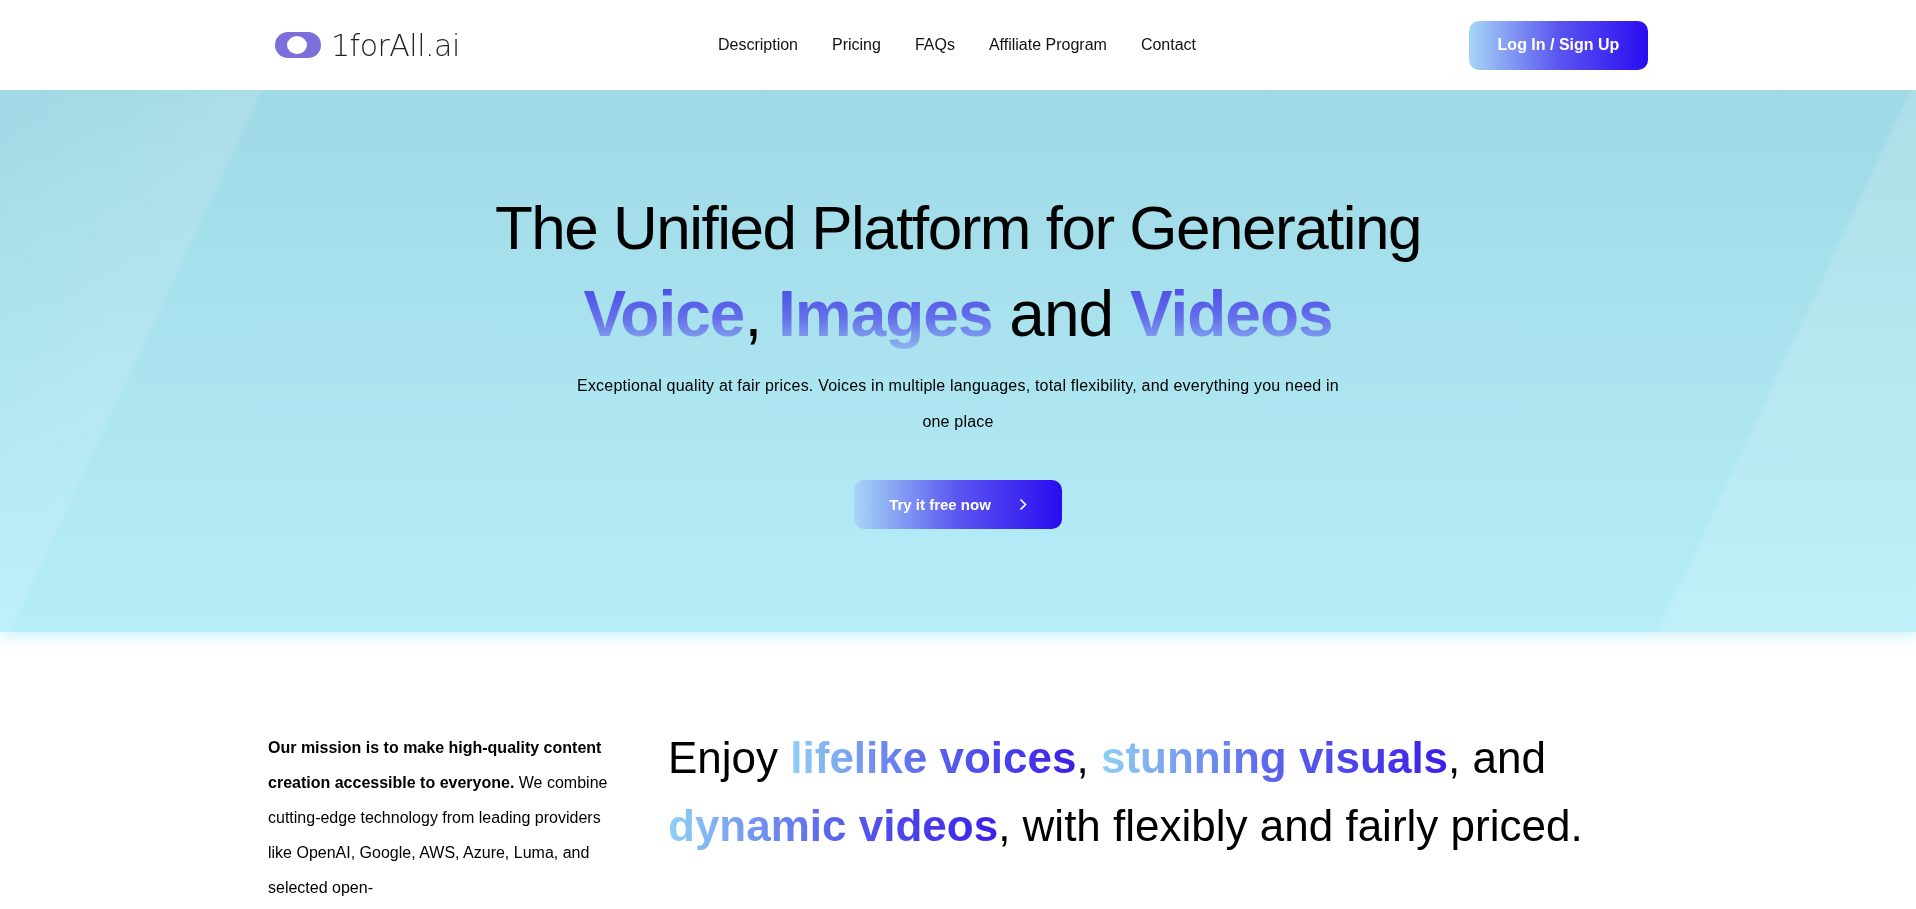 Image resolution: width=1916 pixels, height=909 pixels. Describe the element at coordinates (1126, 792) in the screenshot. I see `feature-headline: Enjoy lifelike voices, stunning visuals, and dynamic videos, with flexibly and fairly priced.` at that location.